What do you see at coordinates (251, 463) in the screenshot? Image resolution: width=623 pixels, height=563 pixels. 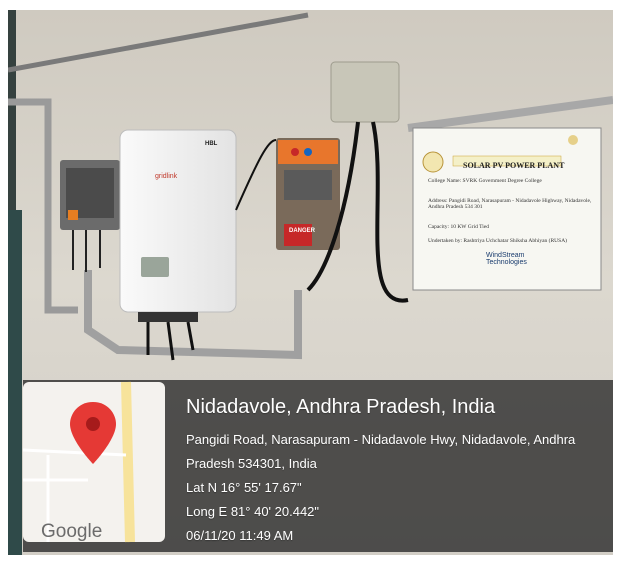 I see `location-address-line2: Pradesh 534301, India` at bounding box center [251, 463].